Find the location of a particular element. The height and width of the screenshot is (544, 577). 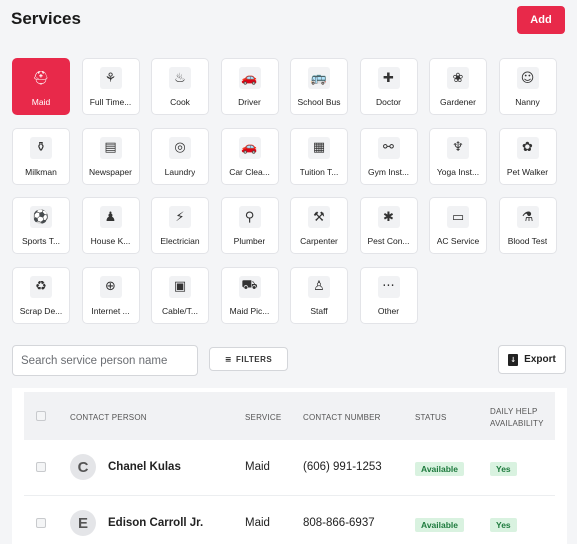

cloche-icon: ⛑ is located at coordinates (41, 78).